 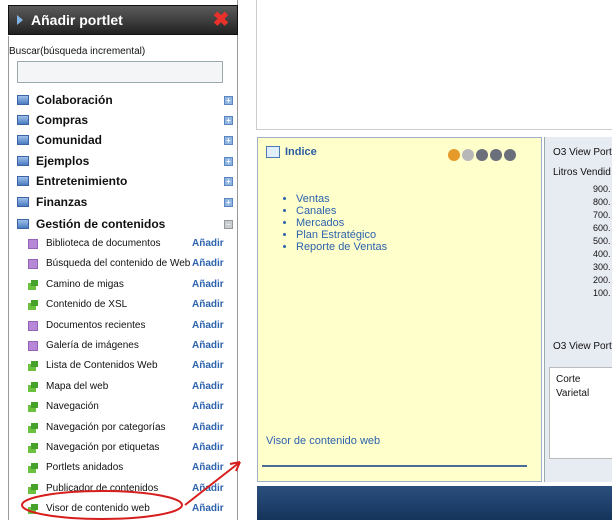 What do you see at coordinates (125, 225) in the screenshot?
I see `category-6: Gestión de contenidos −` at bounding box center [125, 225].